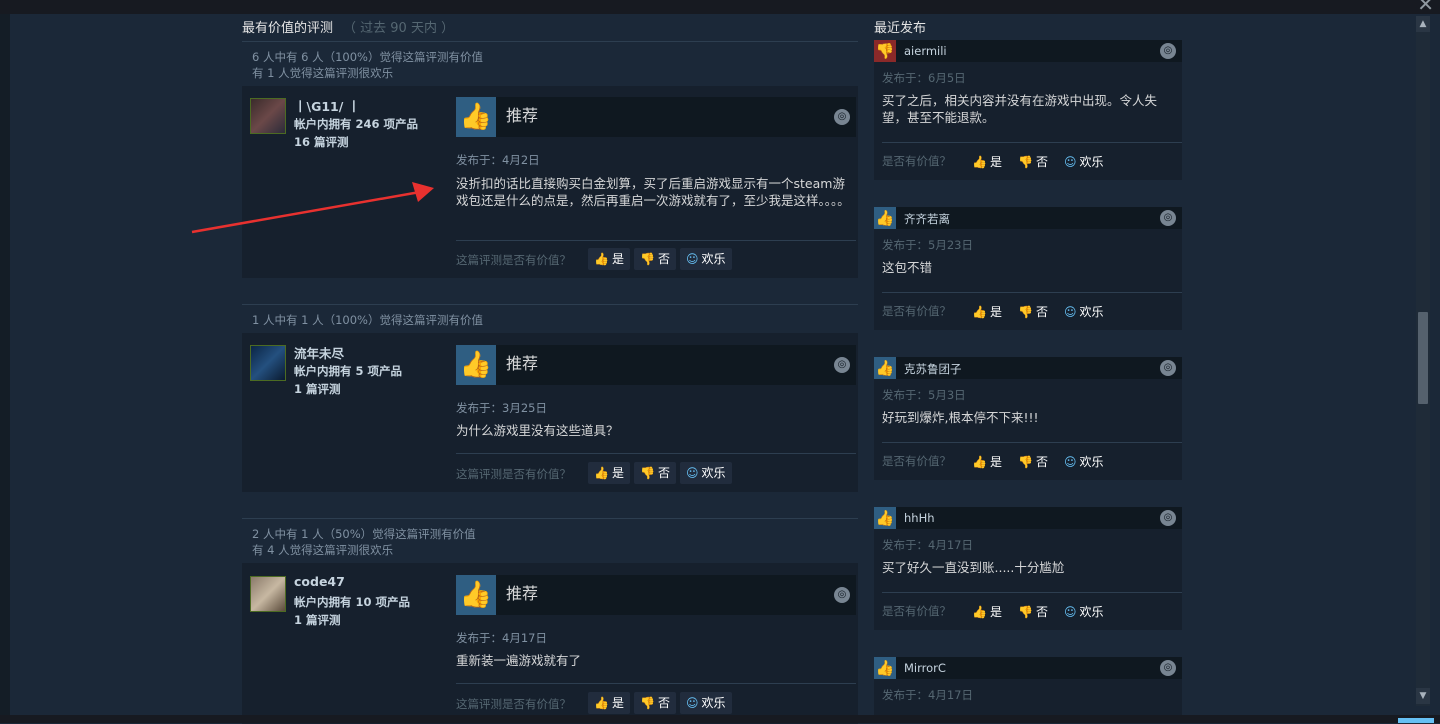  I want to click on helpful-row: 是否有价值？ 👍 是 👎 否 ☺ 欢乐, so click(1032, 310).